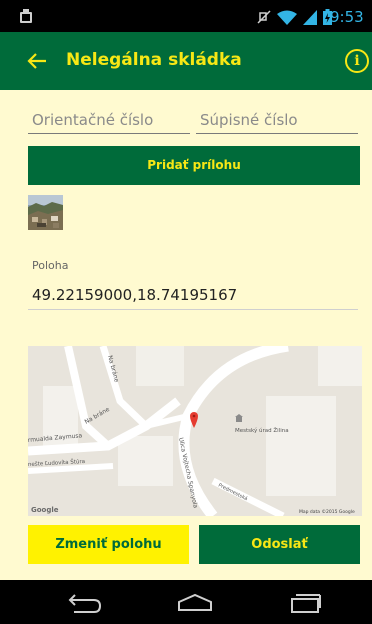 Image resolution: width=372 pixels, height=624 pixels. Describe the element at coordinates (194, 165) in the screenshot. I see `add-attachment-button: Pridať prílohu` at that location.